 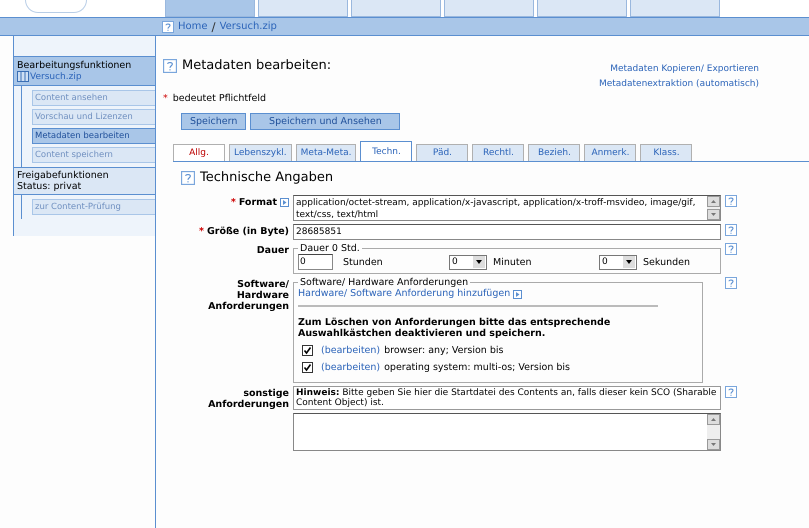 What do you see at coordinates (326, 152) in the screenshot?
I see `tab: Meta-Meta.` at bounding box center [326, 152].